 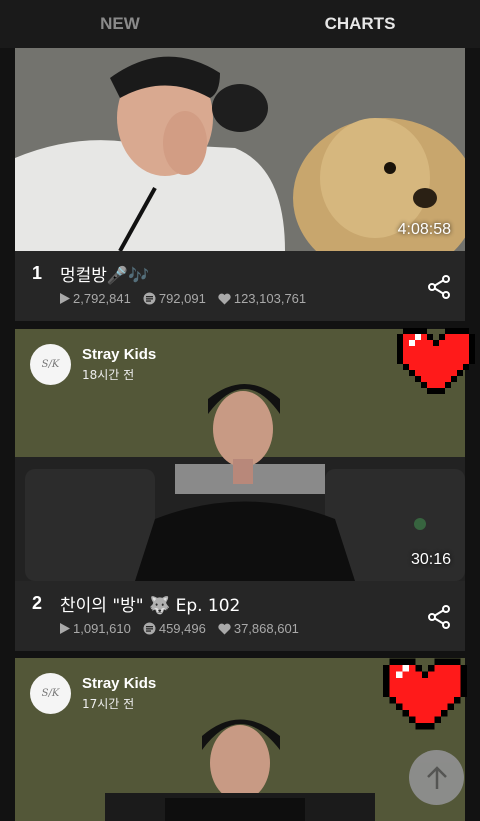 What do you see at coordinates (360, 24) in the screenshot?
I see `tab-charts: CHARTS` at bounding box center [360, 24].